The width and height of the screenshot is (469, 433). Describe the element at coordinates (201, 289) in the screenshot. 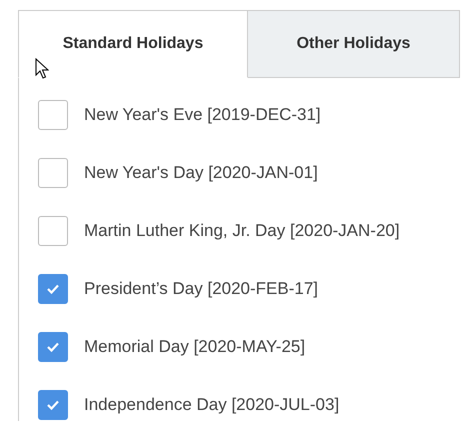

I see `holiday-label: President’s Day [2020-FEB-17]` at that location.